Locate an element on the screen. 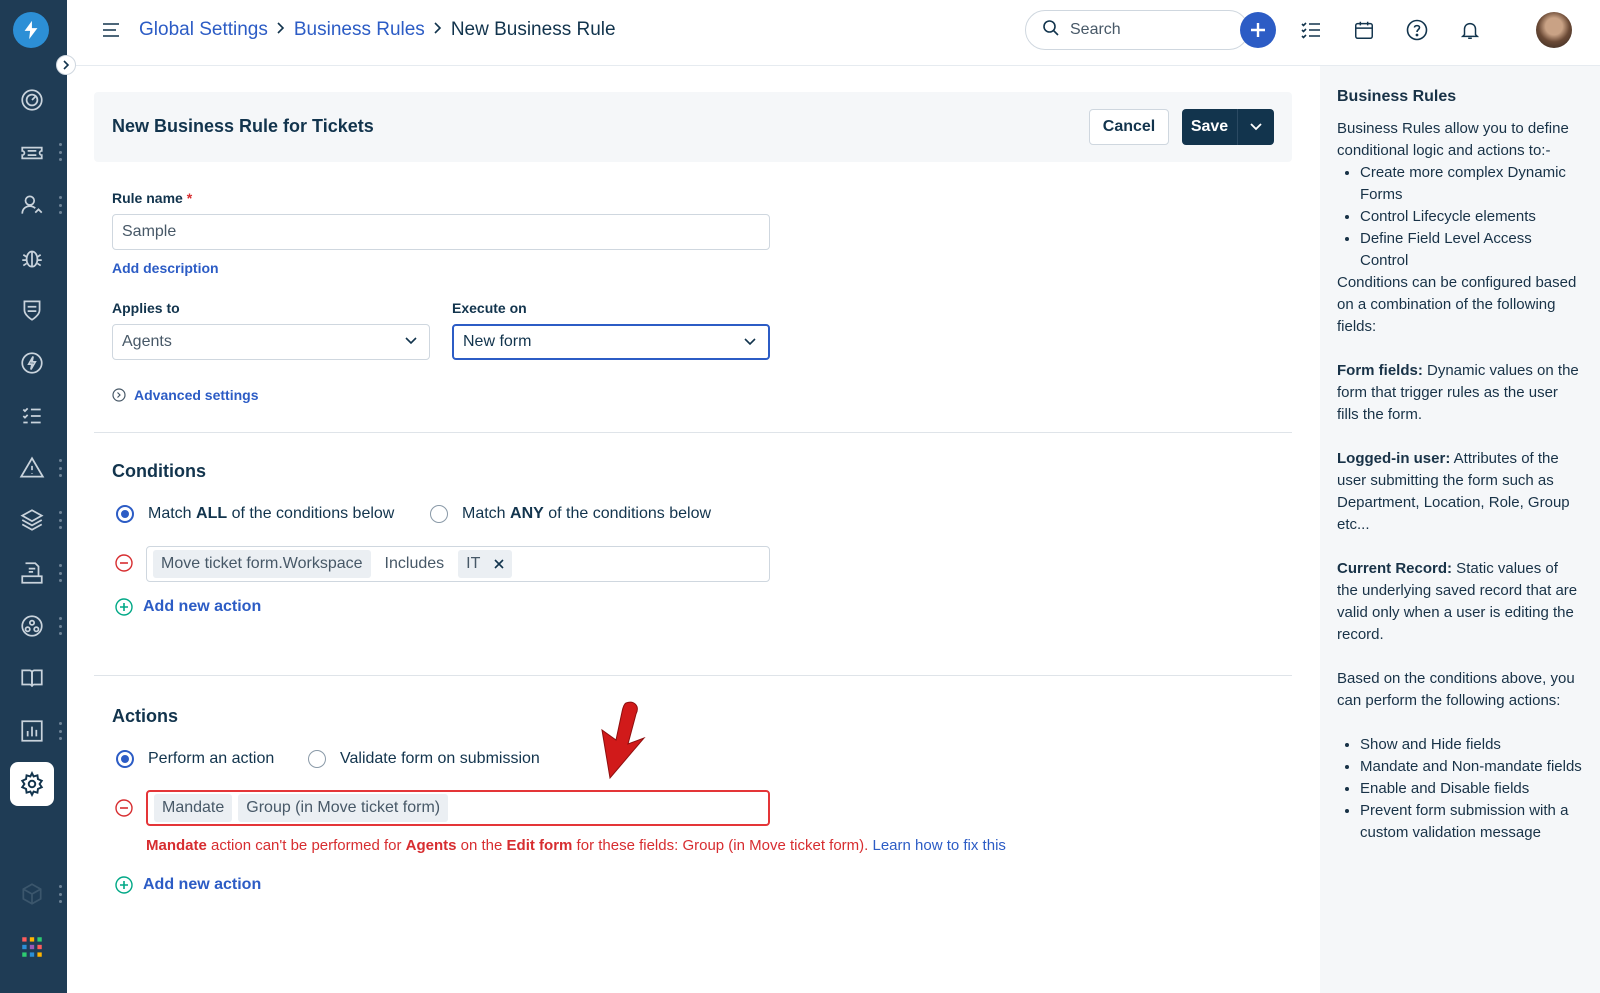  bug-icon is located at coordinates (32, 258).